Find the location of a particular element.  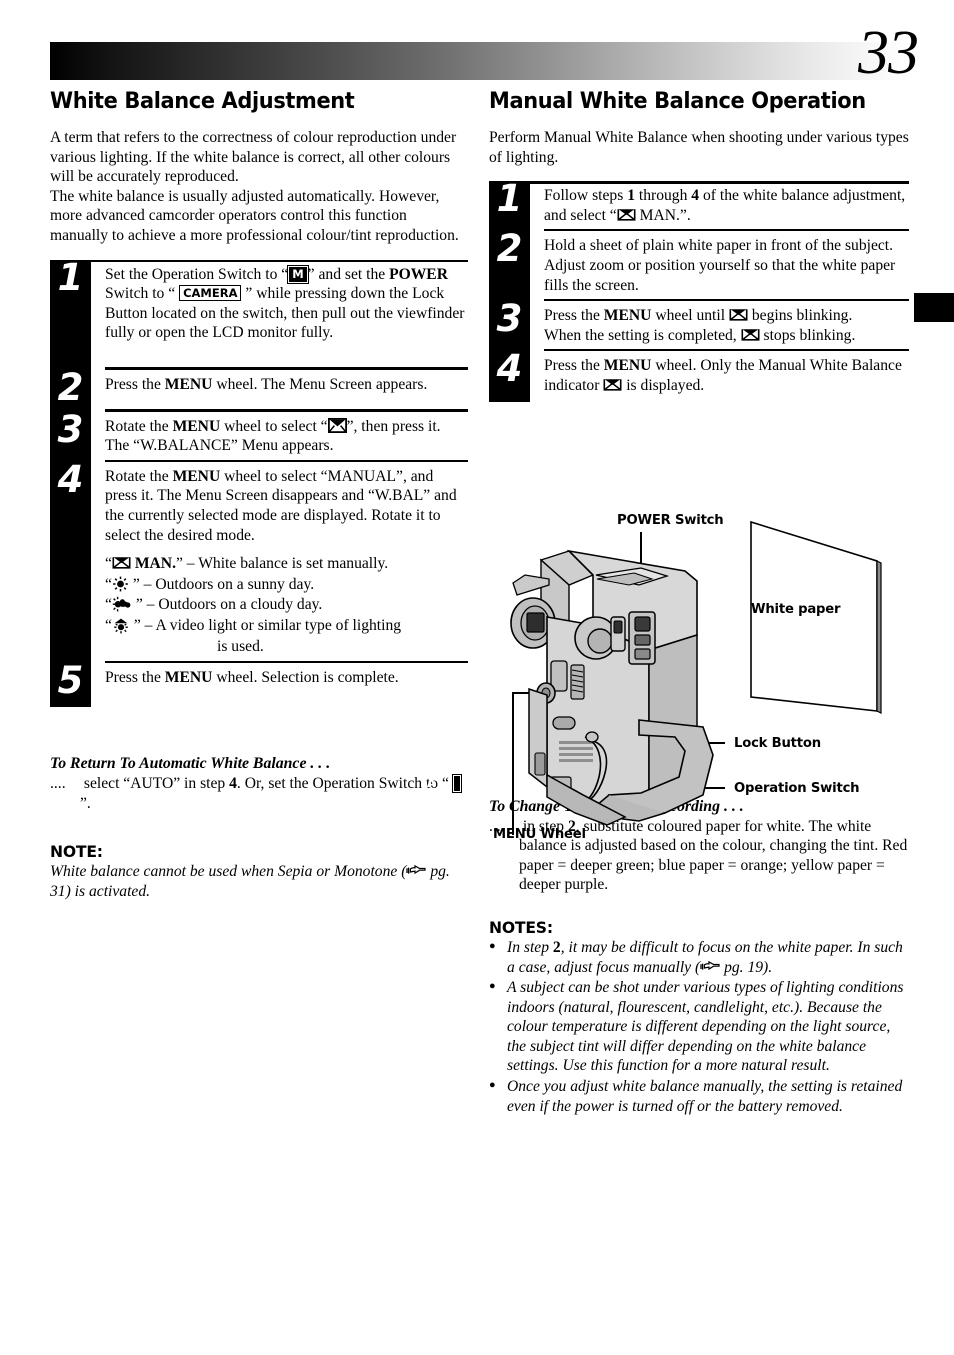

step-text-part: is displayed. is located at coordinates (663, 385).